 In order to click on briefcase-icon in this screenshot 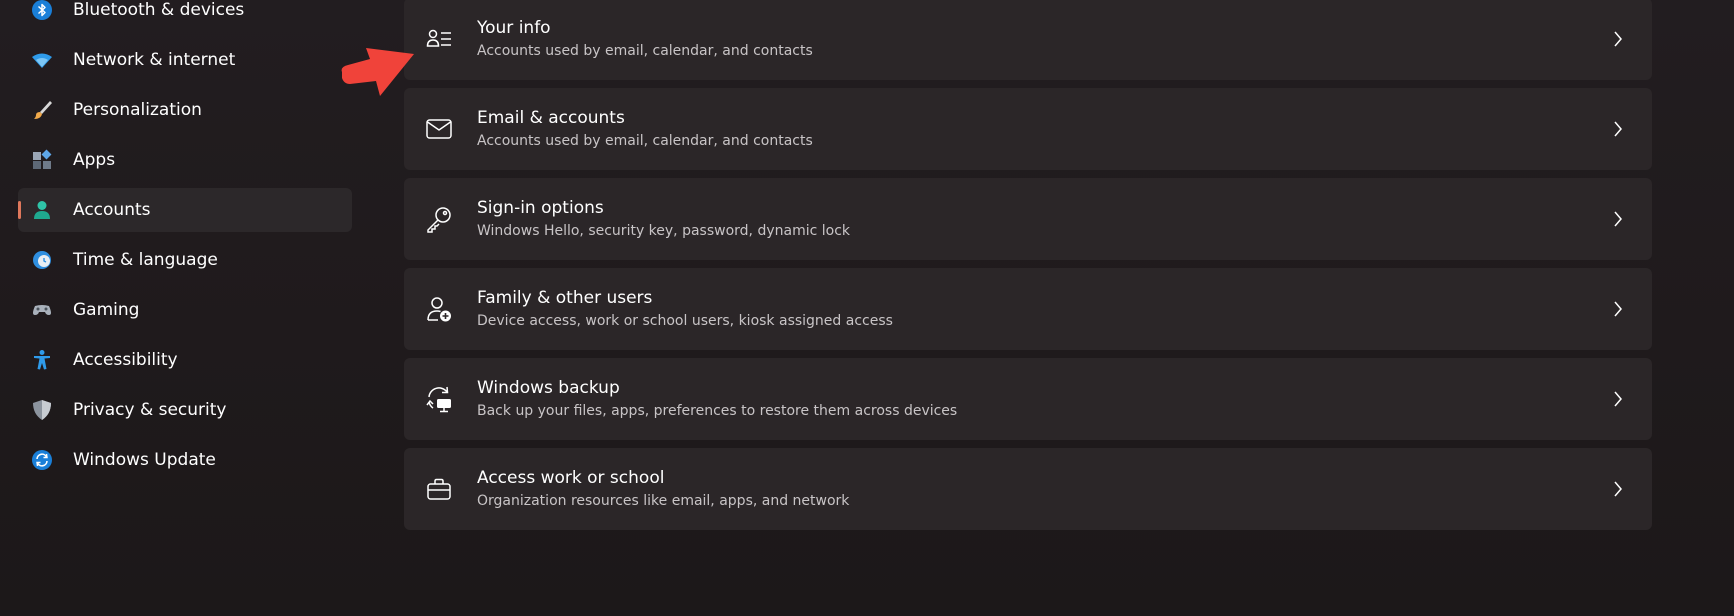, I will do `click(439, 489)`.